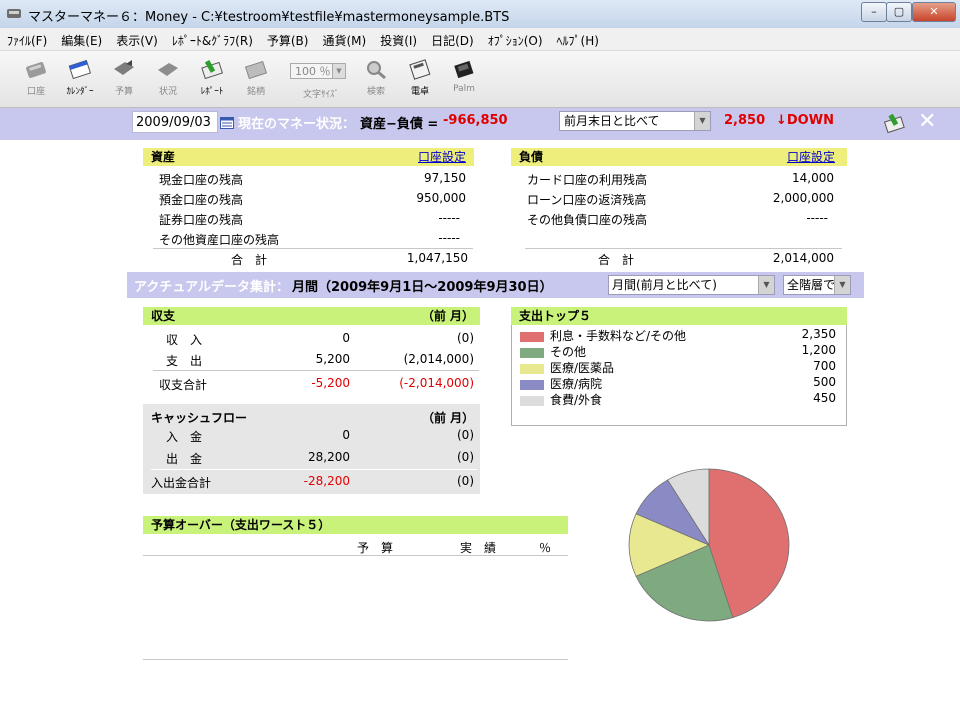  Describe the element at coordinates (818, 350) in the screenshot. I see `top5-item-value: 1,200` at that location.